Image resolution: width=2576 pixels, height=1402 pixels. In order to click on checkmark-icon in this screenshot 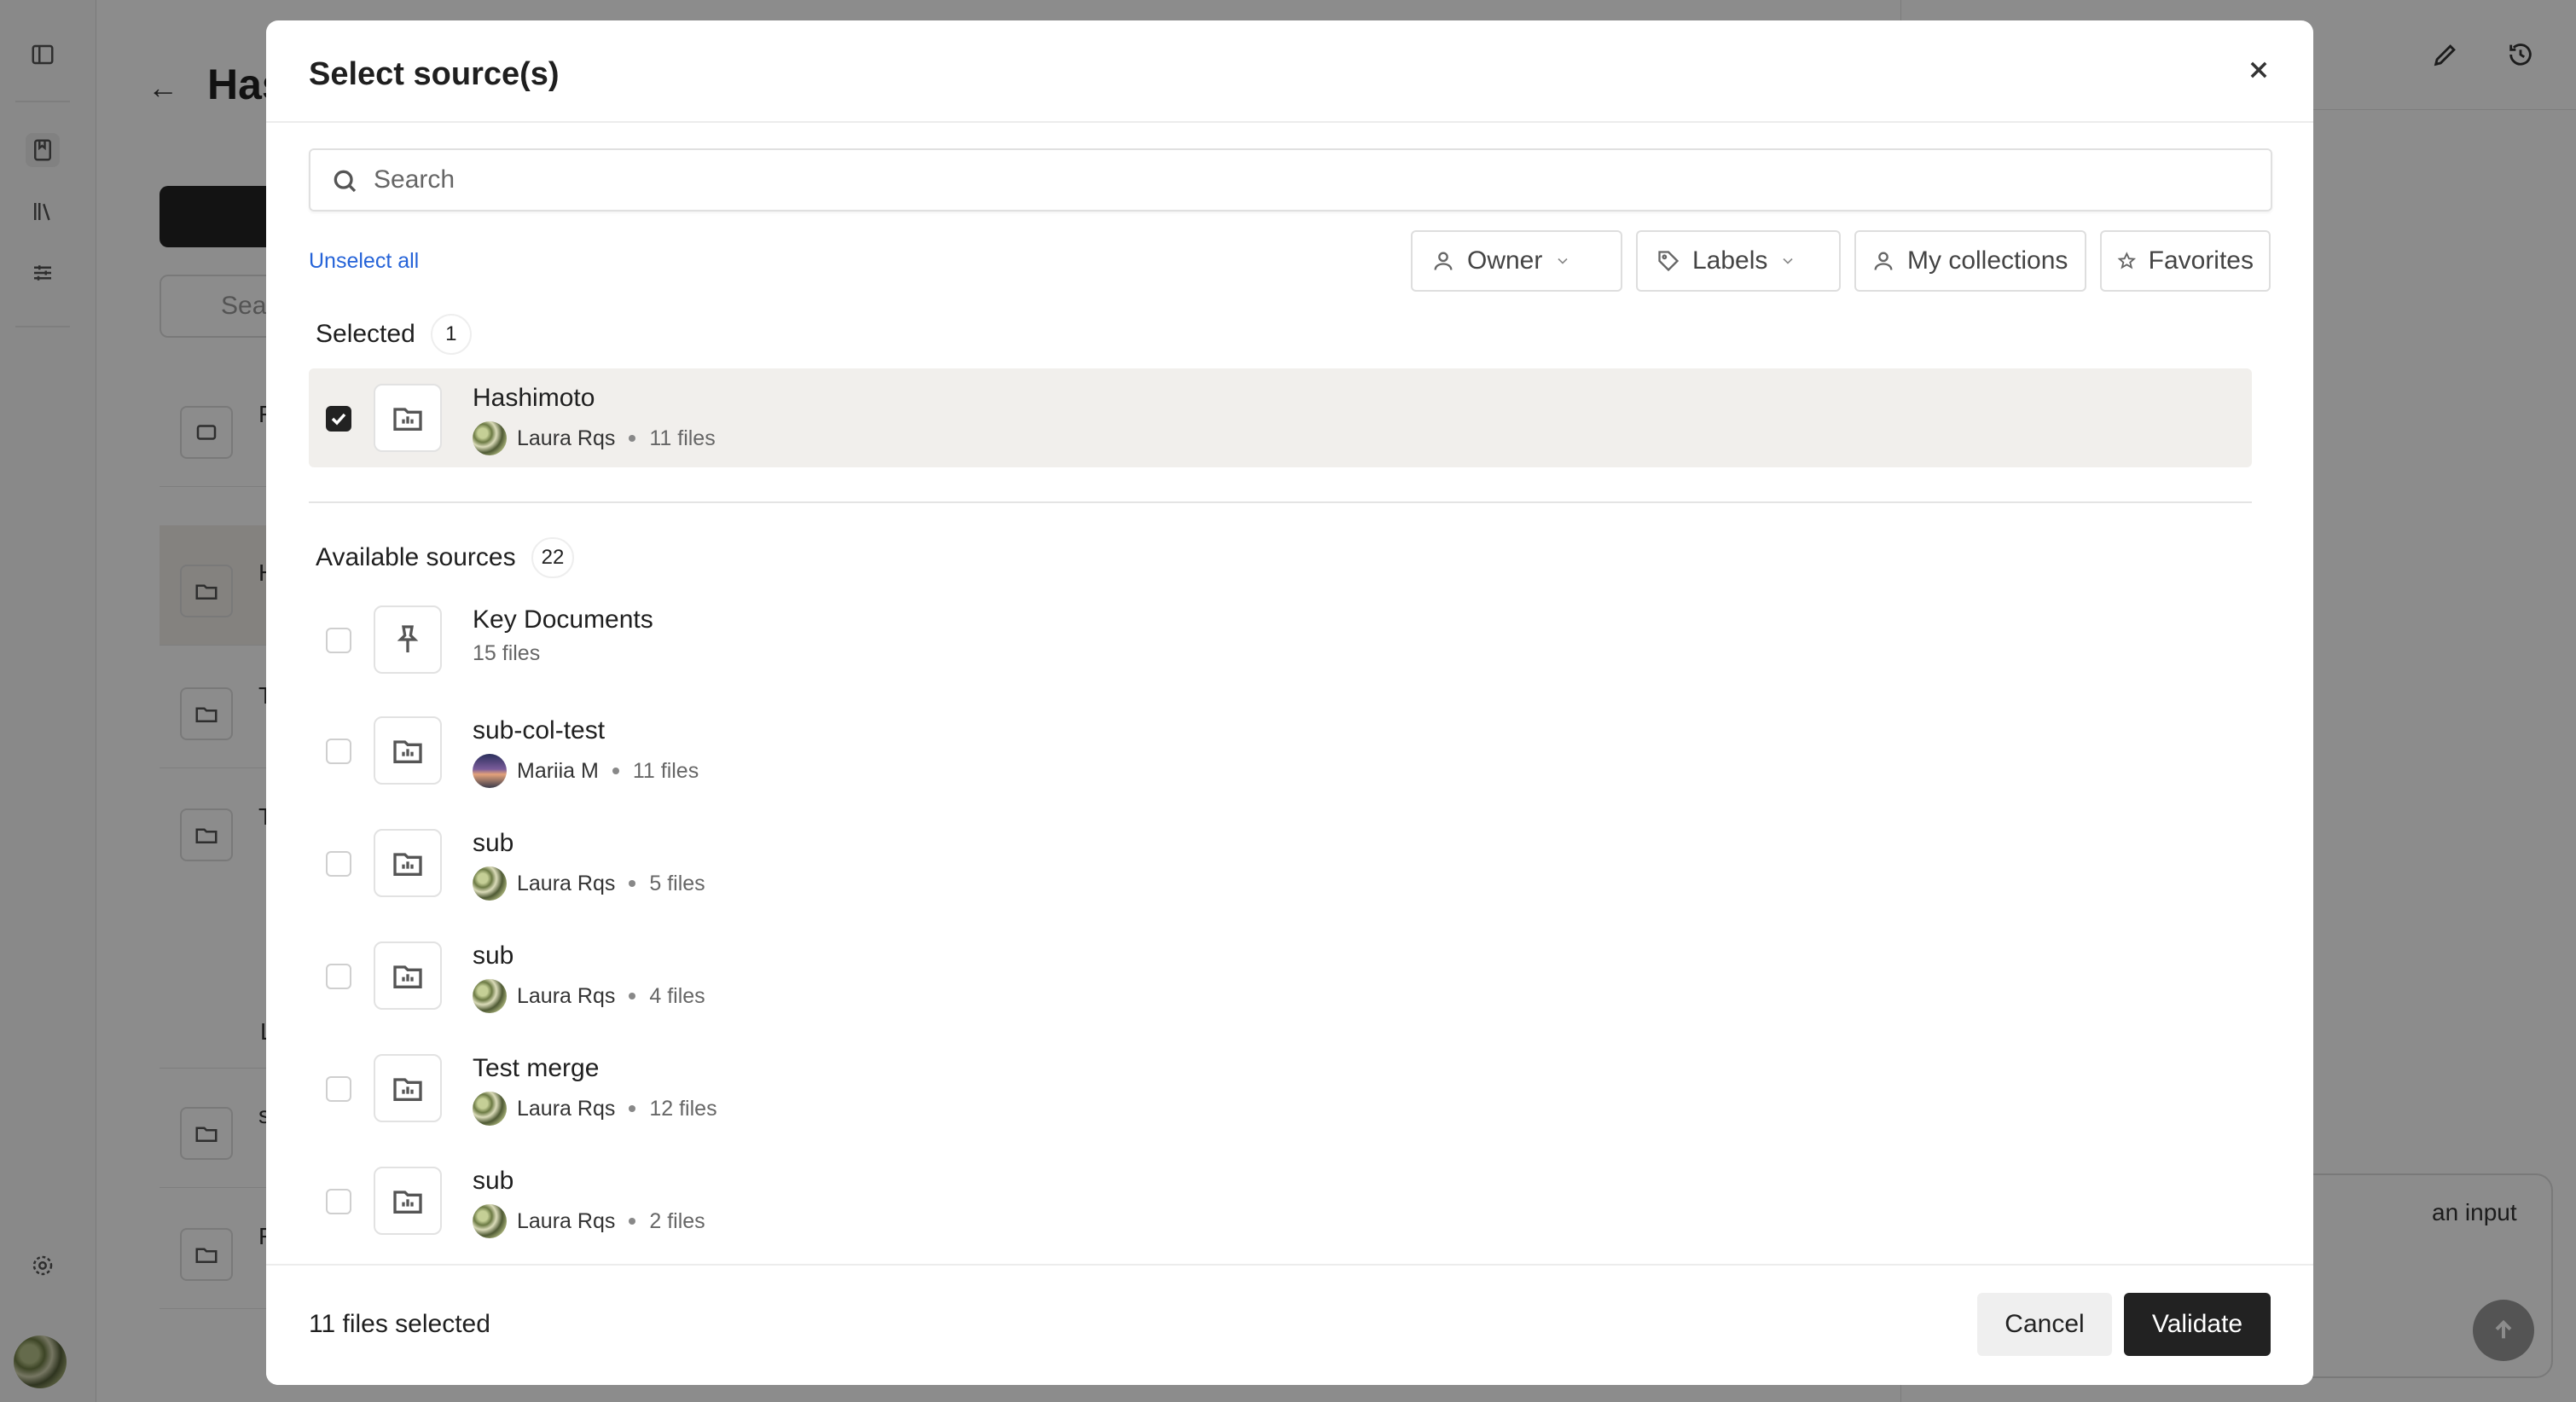, I will do `click(338, 419)`.